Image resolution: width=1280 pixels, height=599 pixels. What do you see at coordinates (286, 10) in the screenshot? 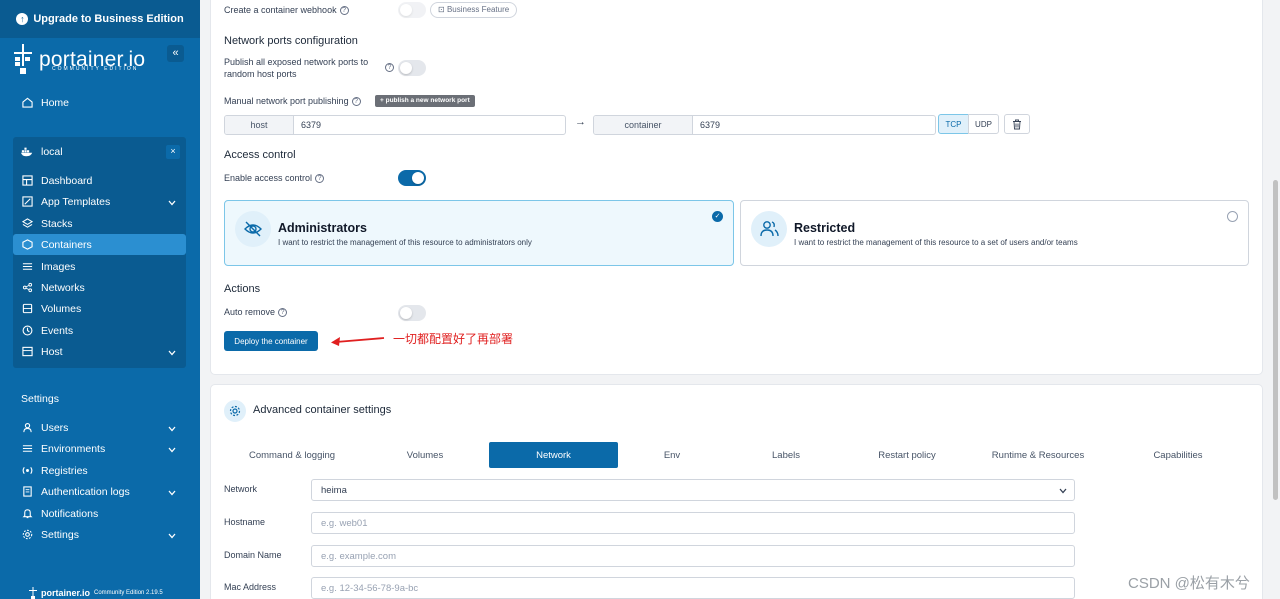
I see `webhook-label: Create a container webhook?` at bounding box center [286, 10].